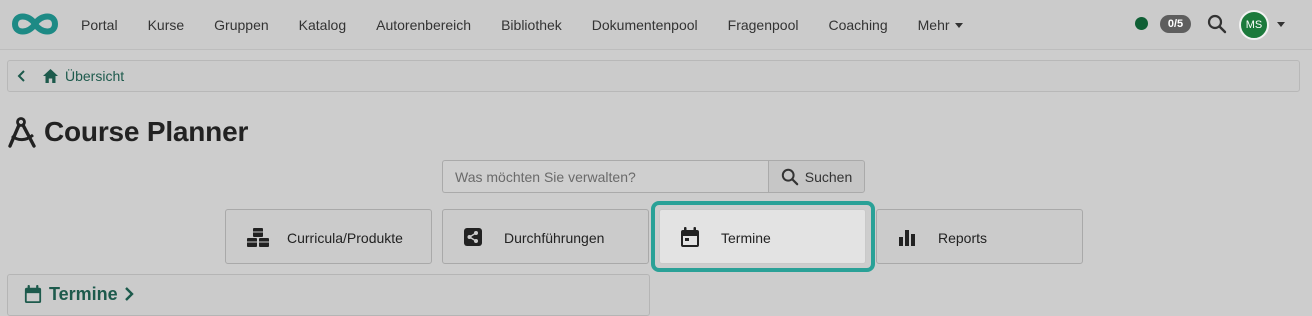 This screenshot has height=316, width=1312. Describe the element at coordinates (22, 135) in the screenshot. I see `compass-drafting-icon` at that location.